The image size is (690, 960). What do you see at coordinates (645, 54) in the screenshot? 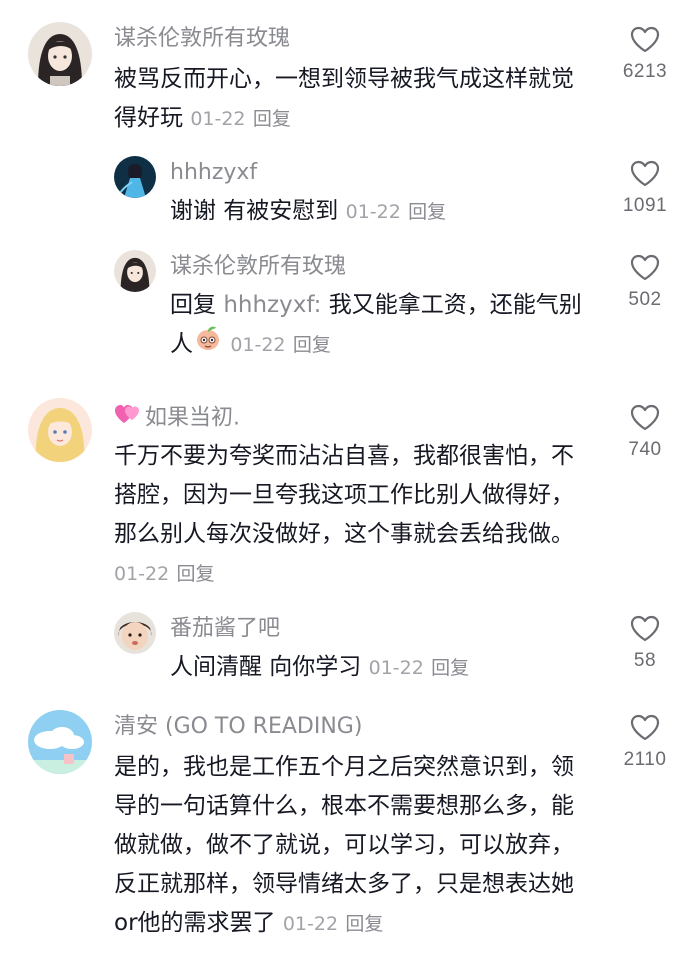
I see `like-button: 6213` at bounding box center [645, 54].